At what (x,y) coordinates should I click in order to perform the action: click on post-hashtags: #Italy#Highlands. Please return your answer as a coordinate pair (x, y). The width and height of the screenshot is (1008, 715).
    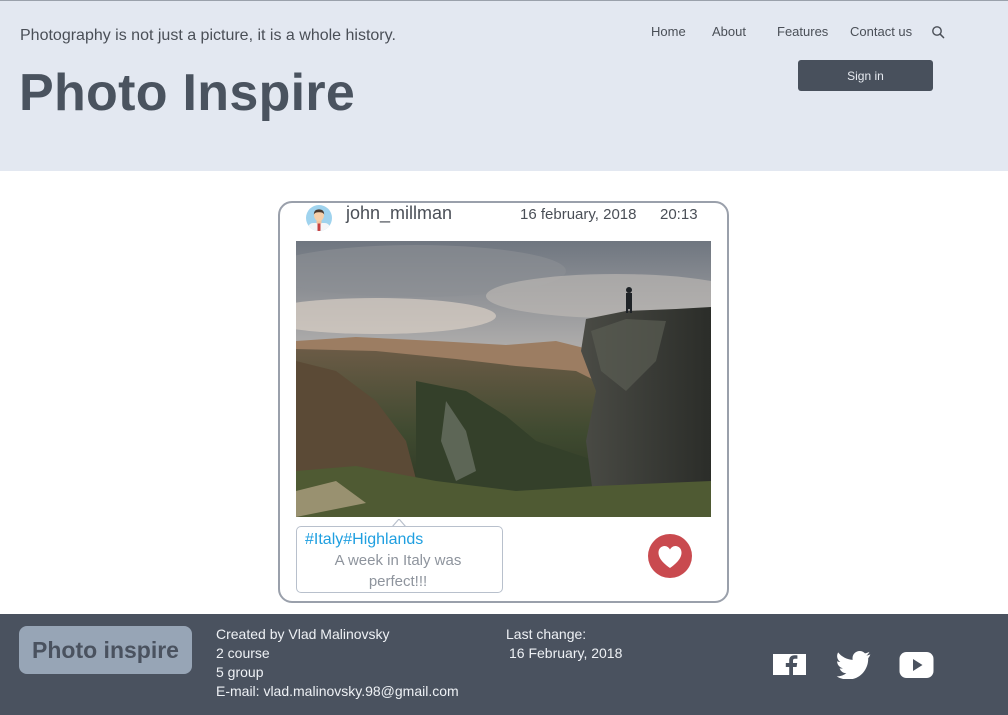
    Looking at the image, I should click on (364, 540).